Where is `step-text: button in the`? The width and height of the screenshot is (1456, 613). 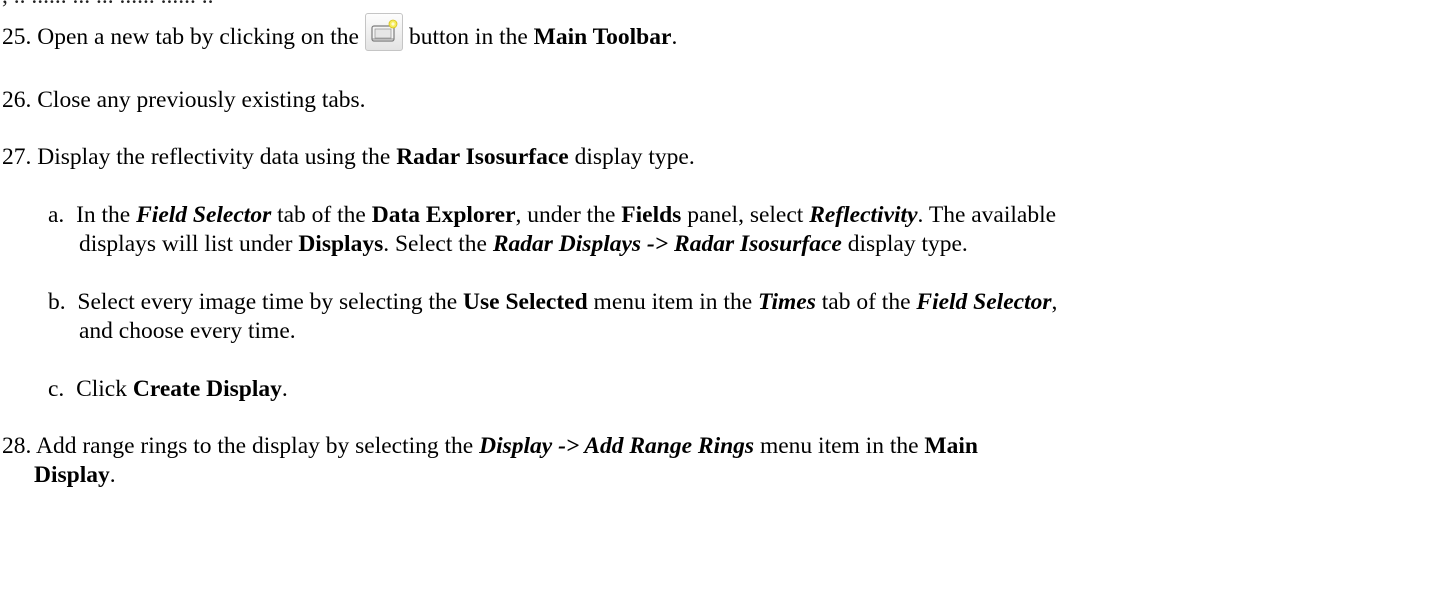 step-text: button in the is located at coordinates (468, 37).